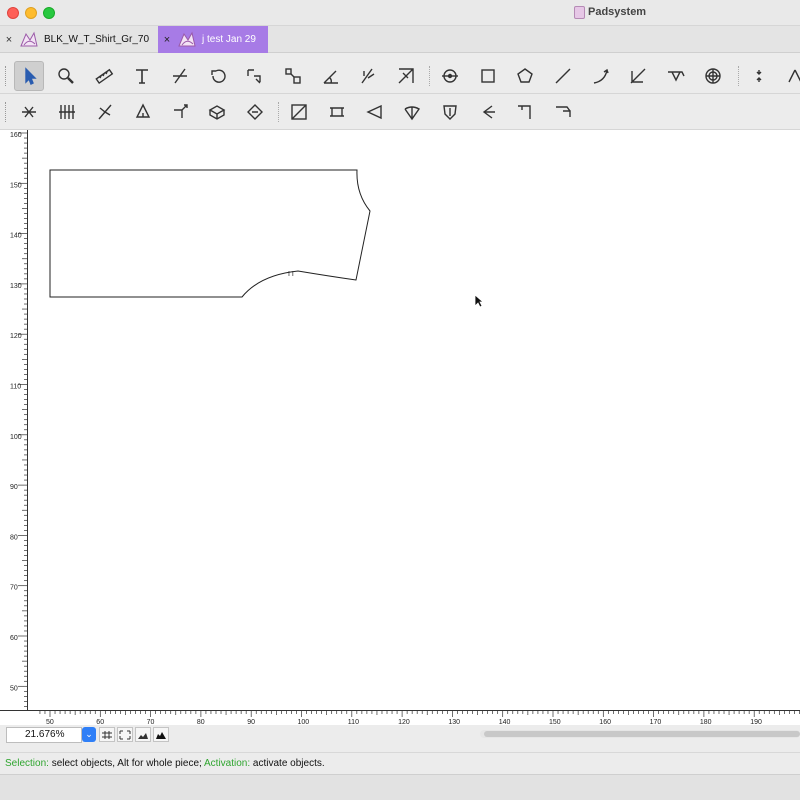 Image resolution: width=800 pixels, height=800 pixels. What do you see at coordinates (638, 76) in the screenshot?
I see `edit-curve-icon` at bounding box center [638, 76].